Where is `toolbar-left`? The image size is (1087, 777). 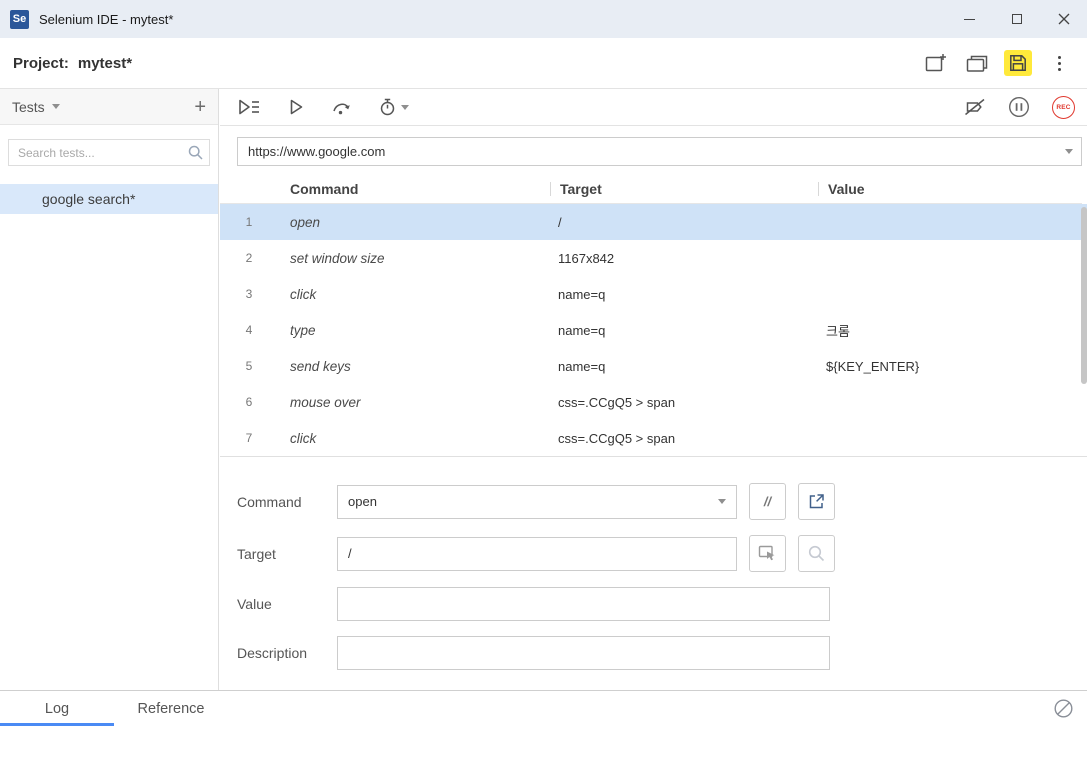
toolbar-left is located at coordinates (323, 107).